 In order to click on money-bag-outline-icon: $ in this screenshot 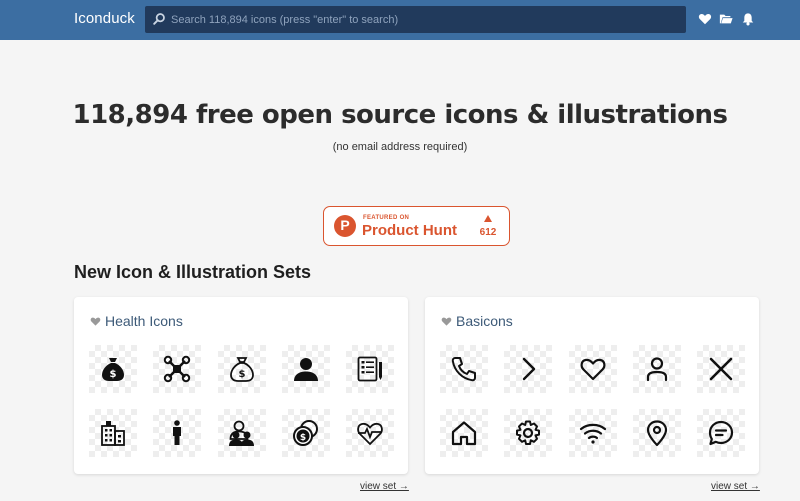, I will do `click(242, 369)`.